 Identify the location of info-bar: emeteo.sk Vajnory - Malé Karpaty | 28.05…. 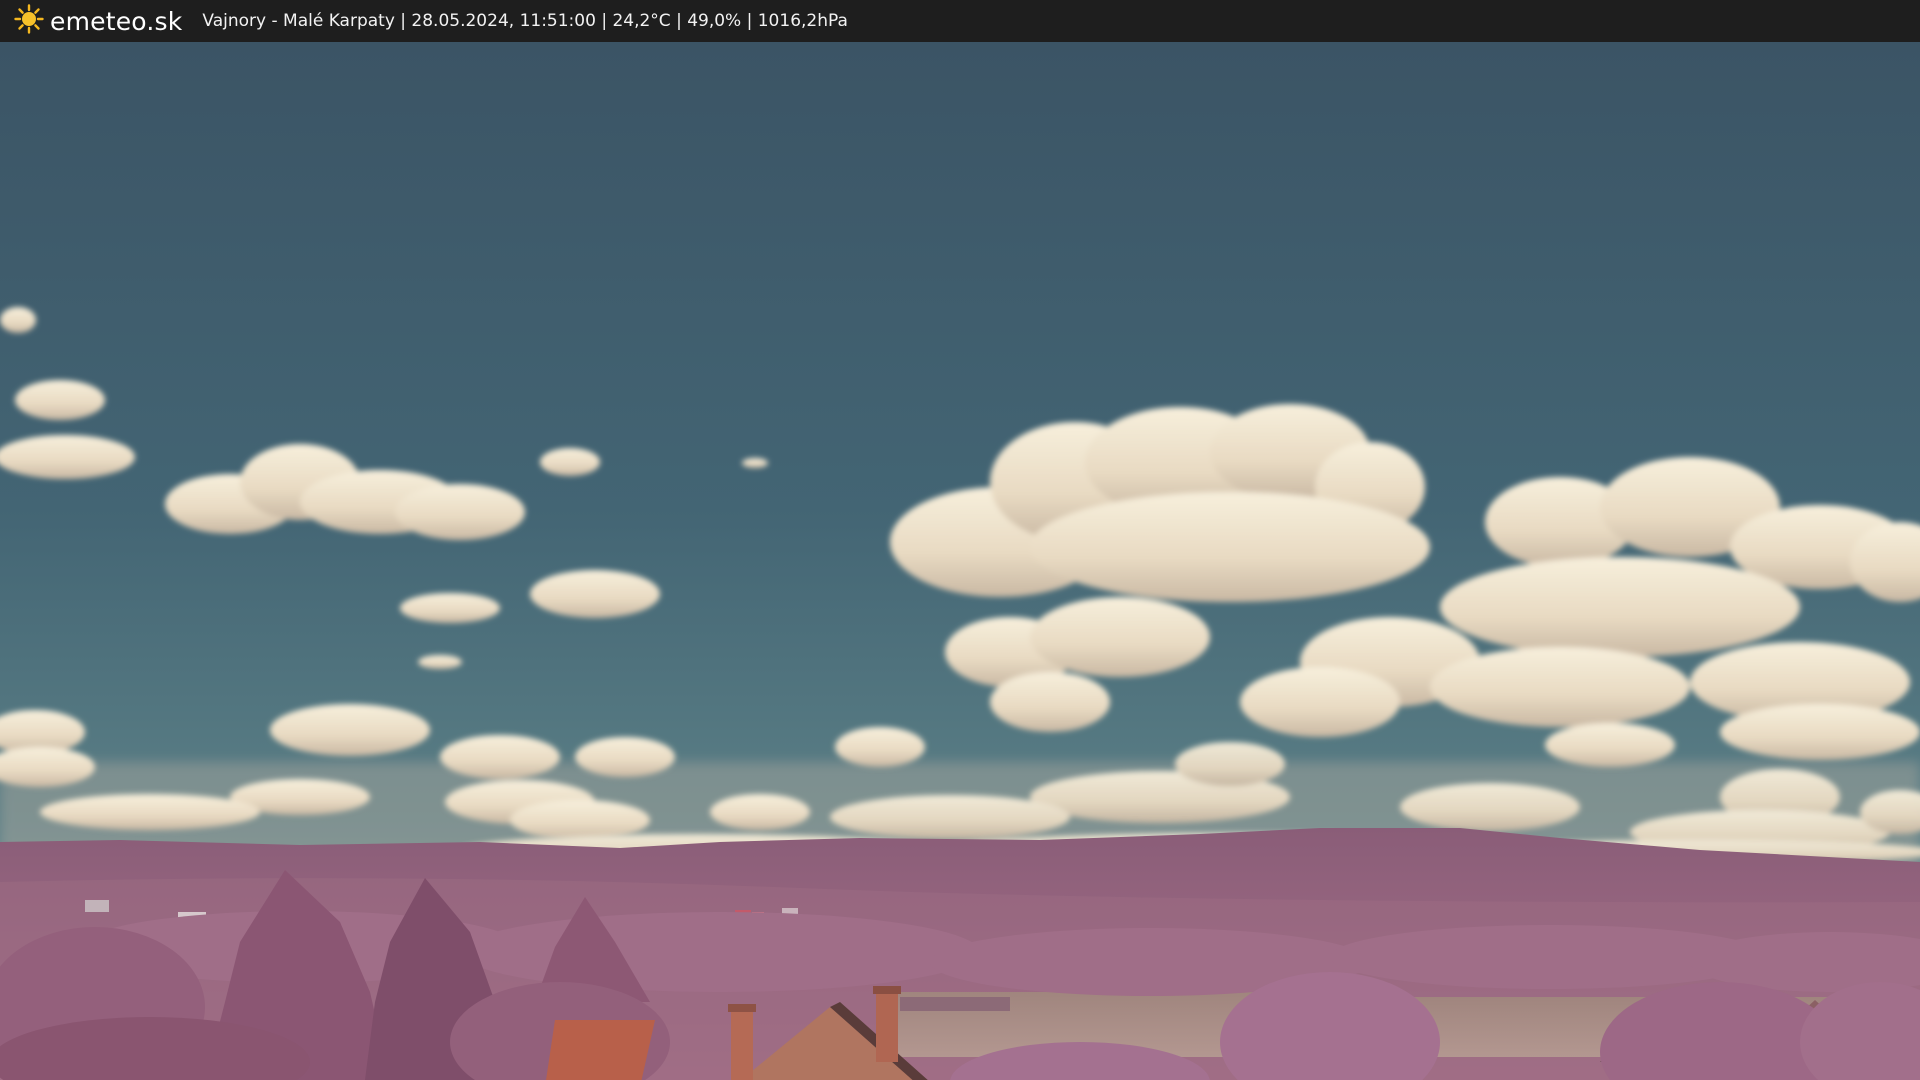
(960, 21).